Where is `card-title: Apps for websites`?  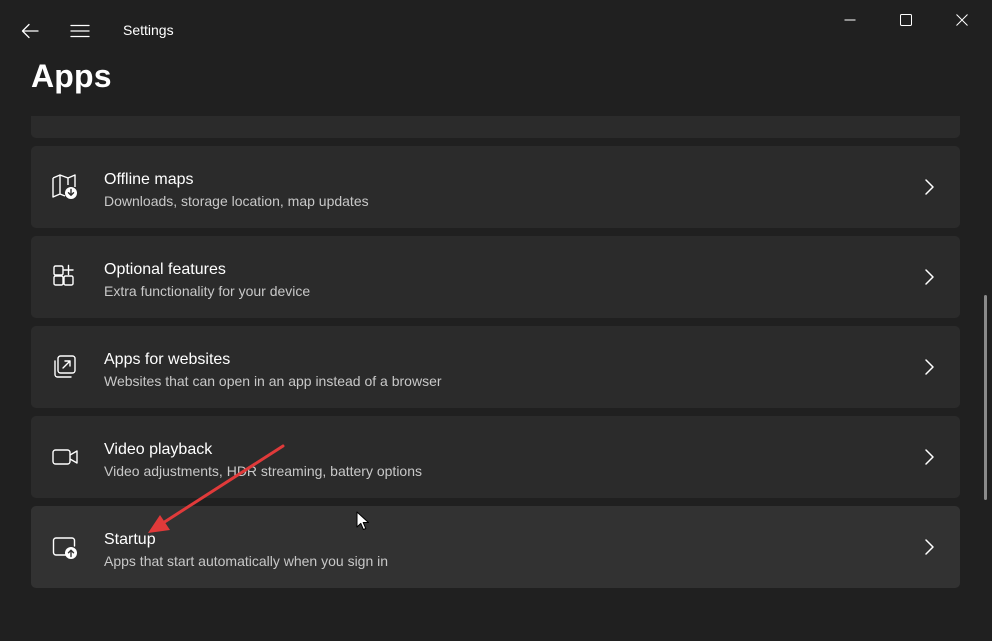 card-title: Apps for websites is located at coordinates (167, 359).